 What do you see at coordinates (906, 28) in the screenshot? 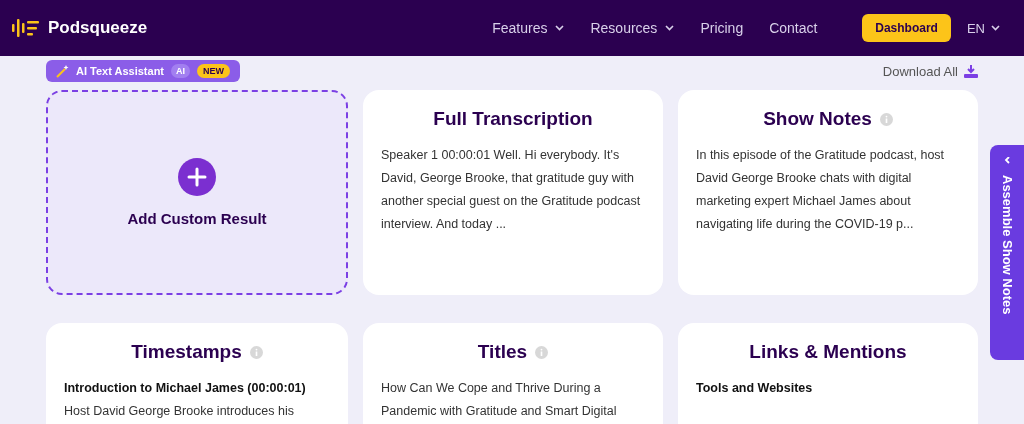
I see `dashboard-button: Dashboard` at bounding box center [906, 28].